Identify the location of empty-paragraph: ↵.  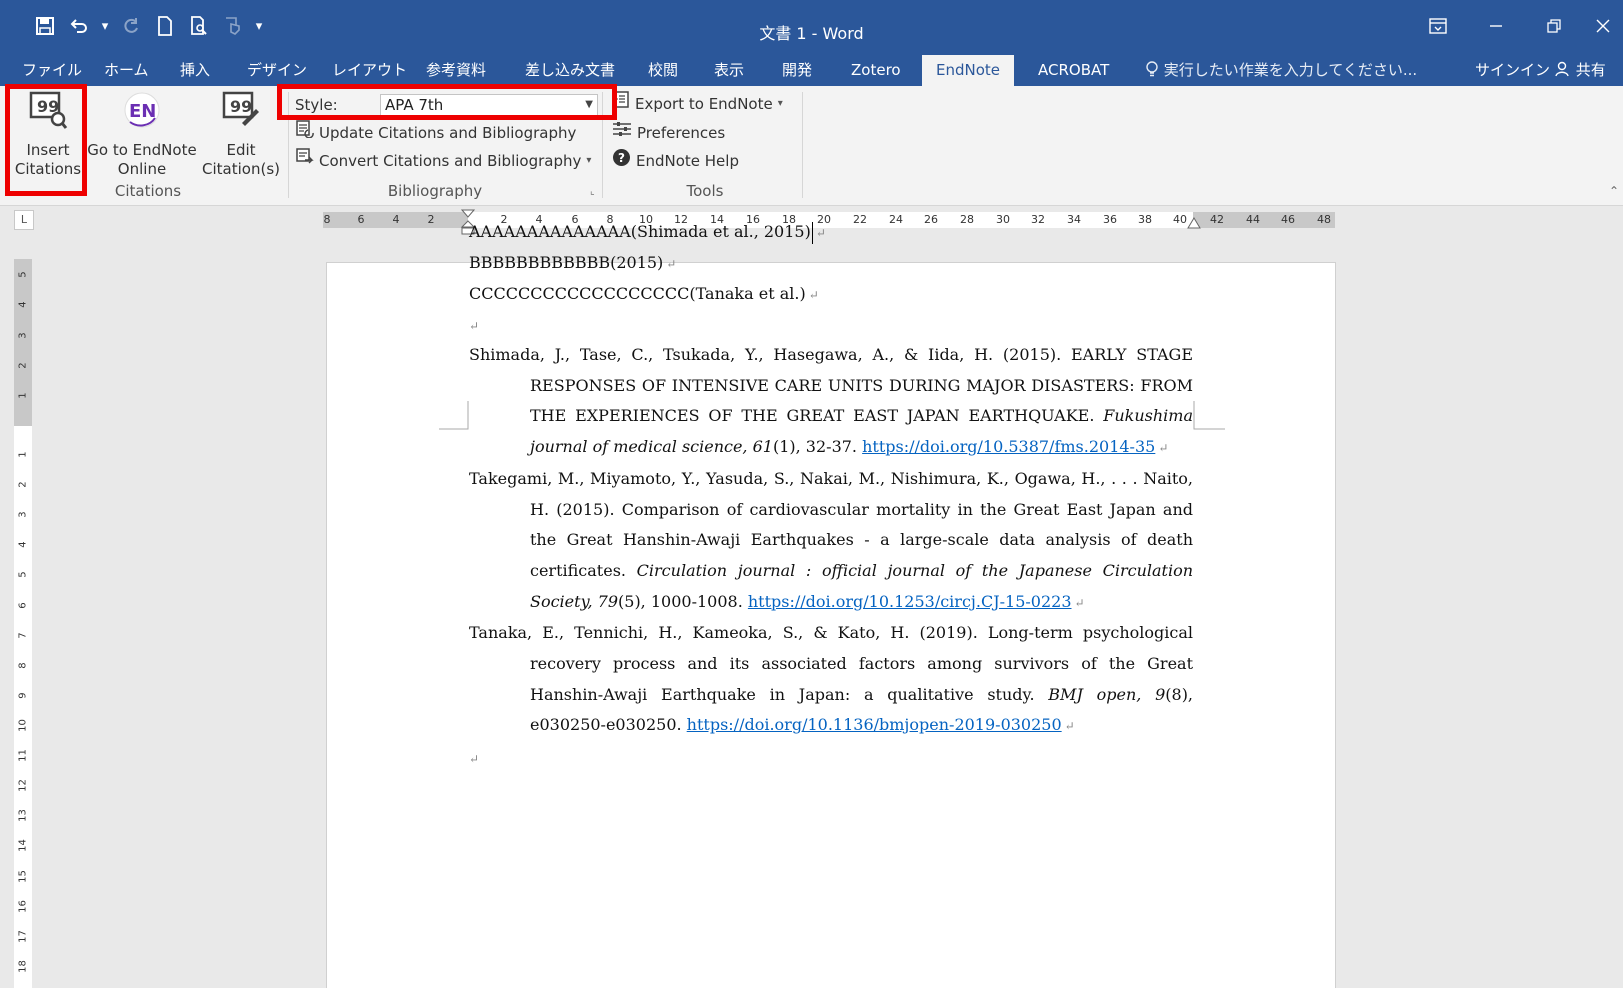
(831, 324).